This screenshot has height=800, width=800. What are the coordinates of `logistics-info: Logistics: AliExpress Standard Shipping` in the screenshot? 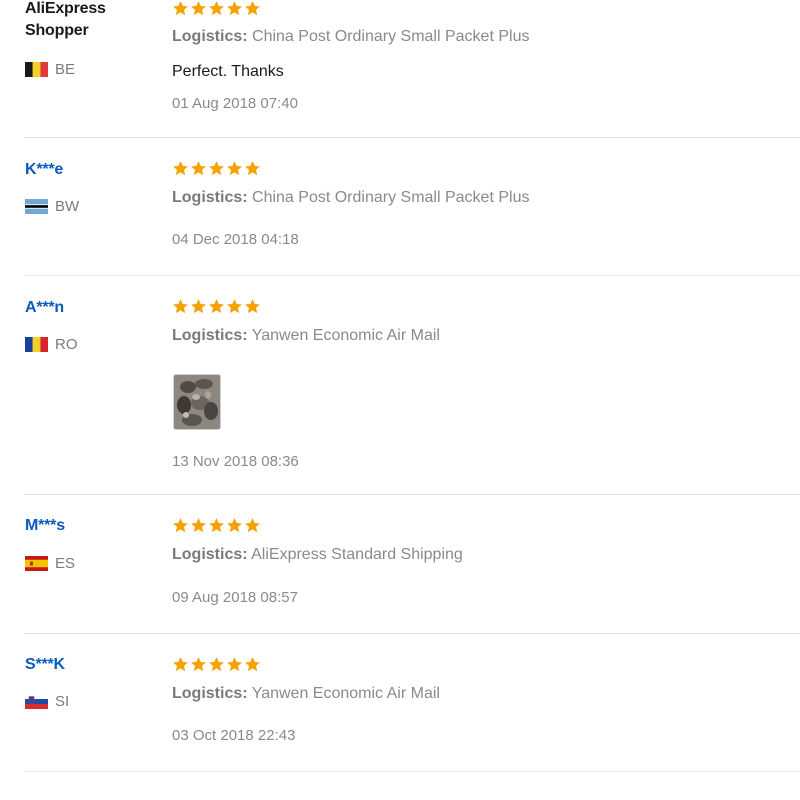 It's located at (317, 555).